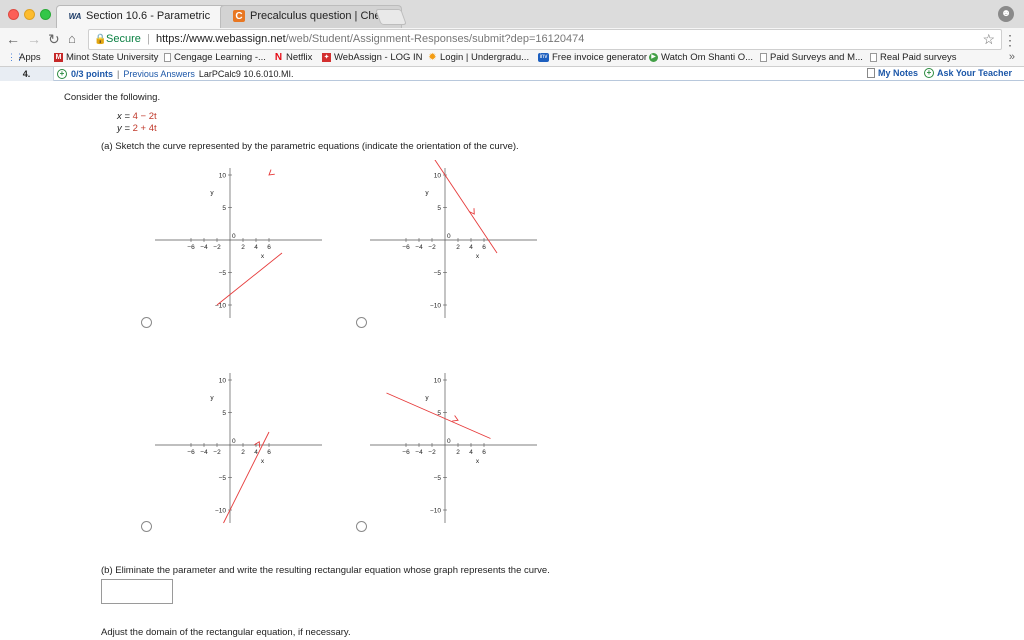  Describe the element at coordinates (137, 128) in the screenshot. I see `equation-y: y = 2 + 4t` at that location.